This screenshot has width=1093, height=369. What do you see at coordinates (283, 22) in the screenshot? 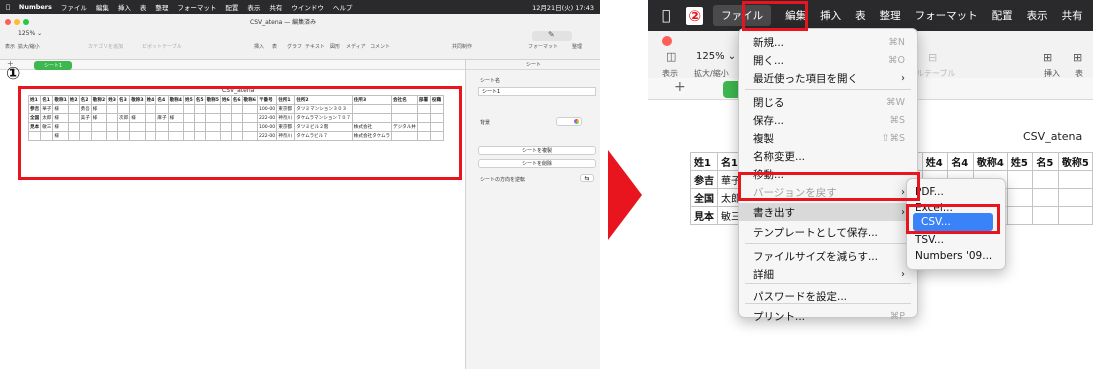
I see `document-title: CSV_atena — 編集済み` at bounding box center [283, 22].